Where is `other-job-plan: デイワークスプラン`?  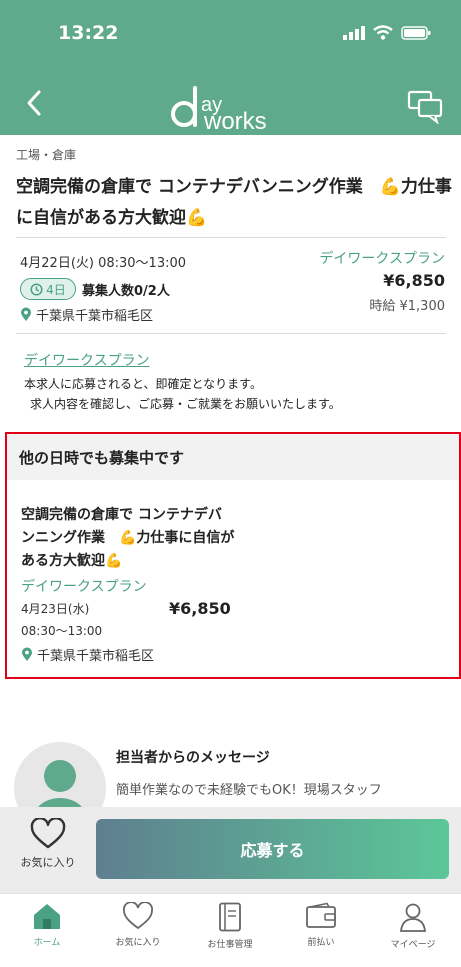
other-job-plan: デイワークスプラン is located at coordinates (84, 587).